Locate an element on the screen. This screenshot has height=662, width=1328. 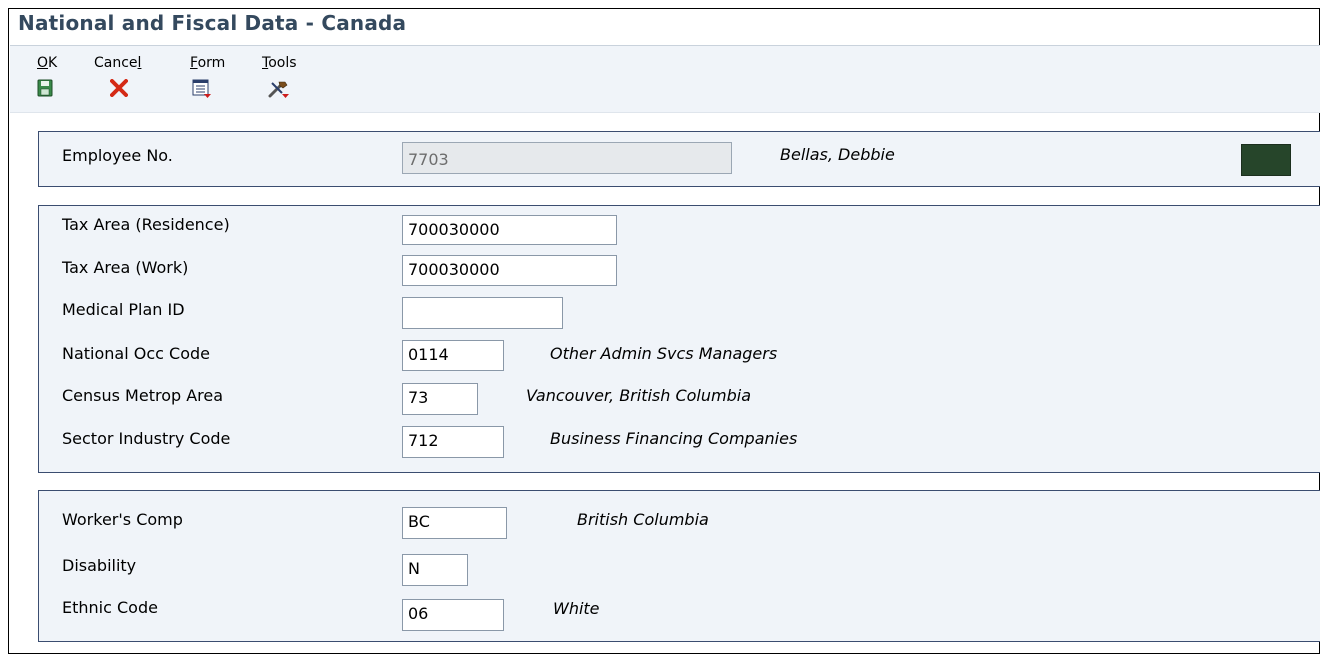
sector-industry-code-field: 712 is located at coordinates (453, 442).